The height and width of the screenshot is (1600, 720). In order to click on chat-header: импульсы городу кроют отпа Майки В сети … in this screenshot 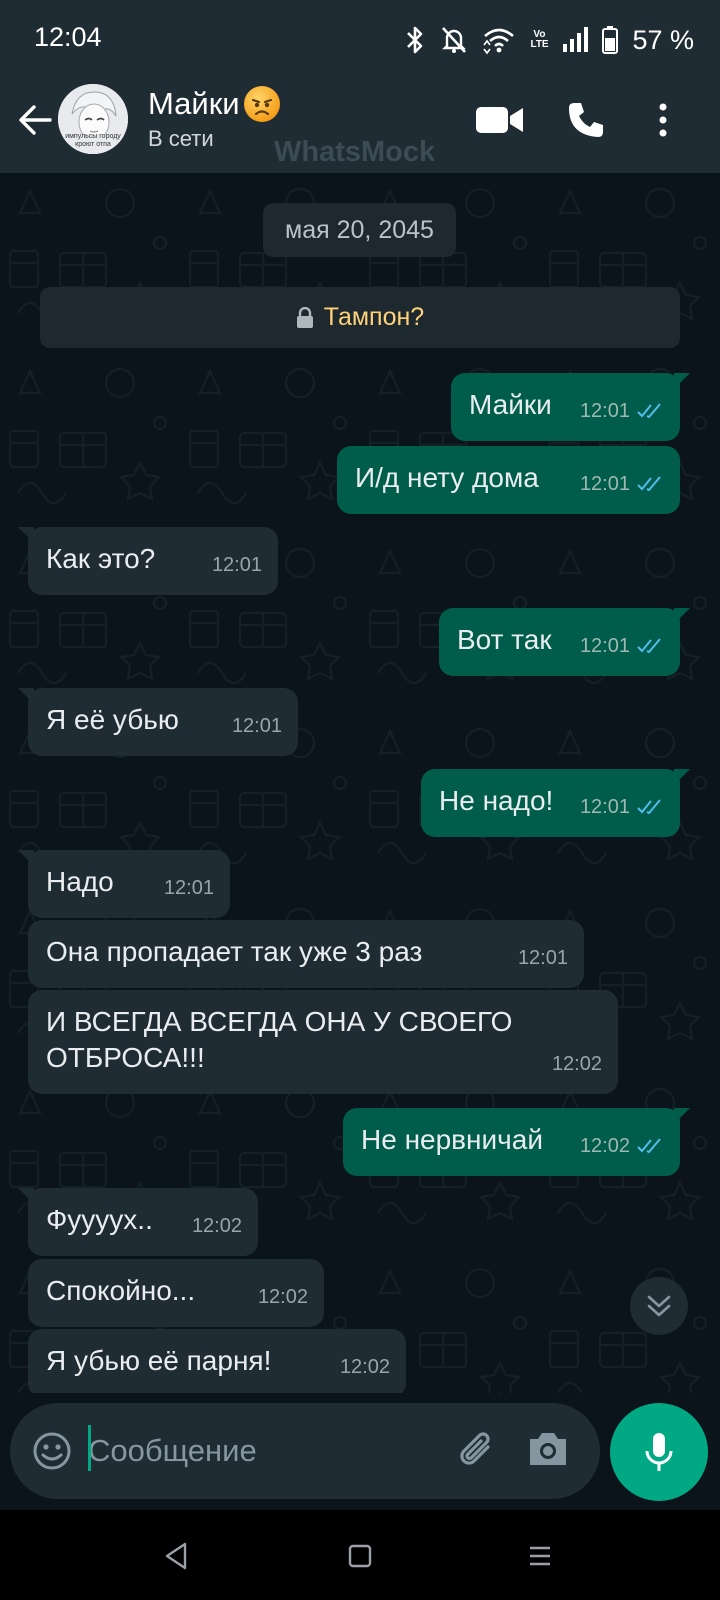, I will do `click(360, 126)`.